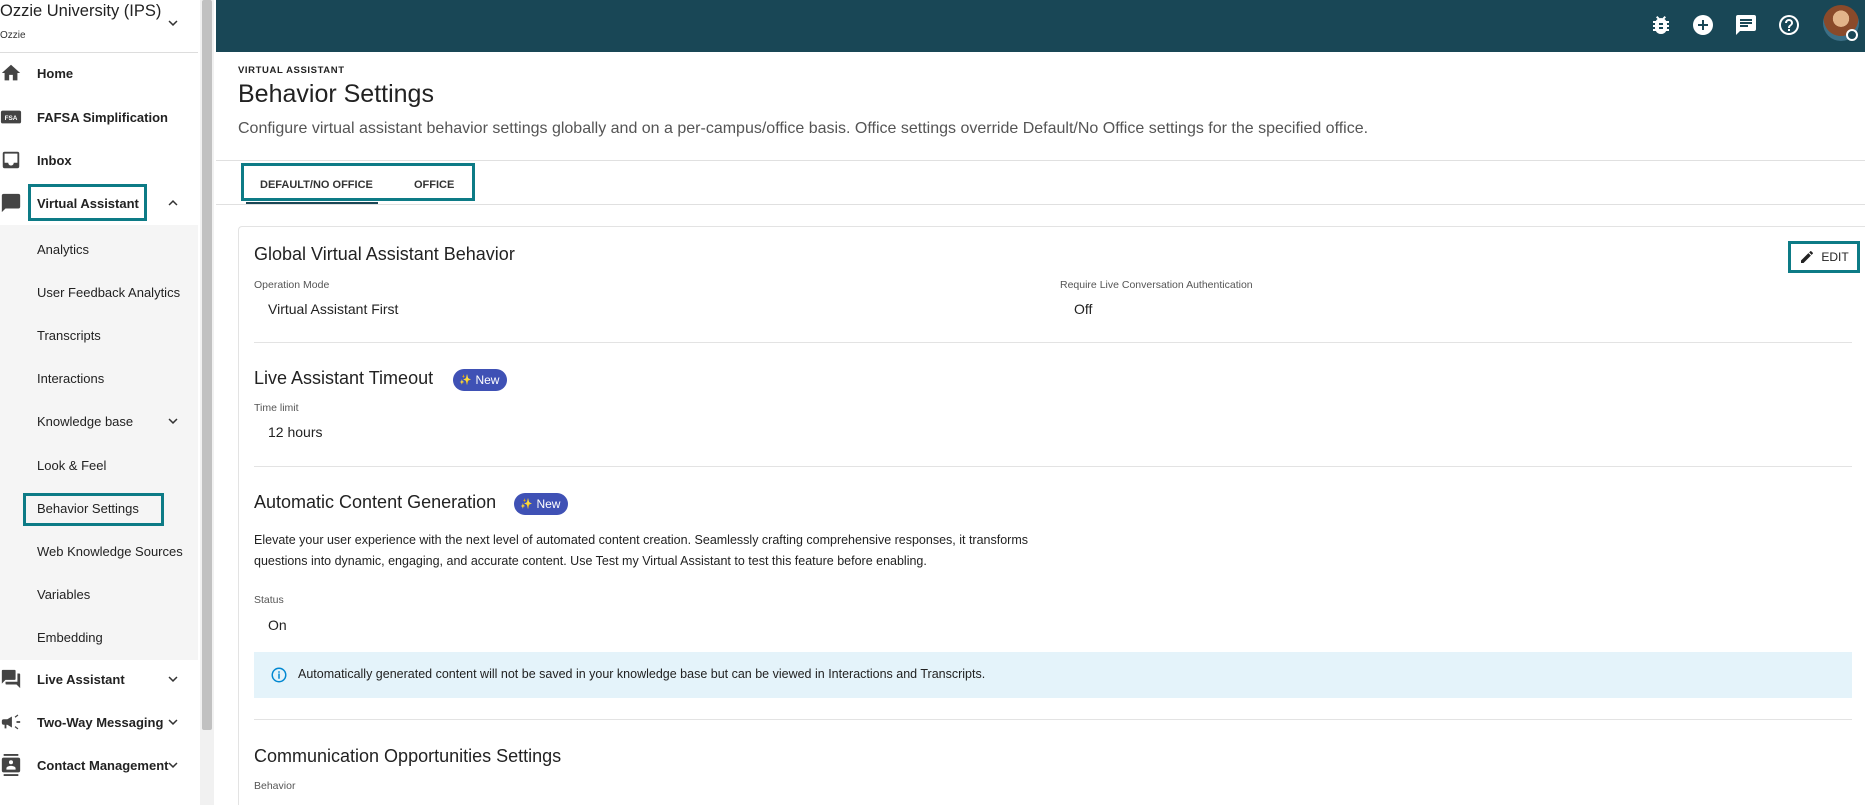  What do you see at coordinates (1661, 25) in the screenshot?
I see `bug-report-icon` at bounding box center [1661, 25].